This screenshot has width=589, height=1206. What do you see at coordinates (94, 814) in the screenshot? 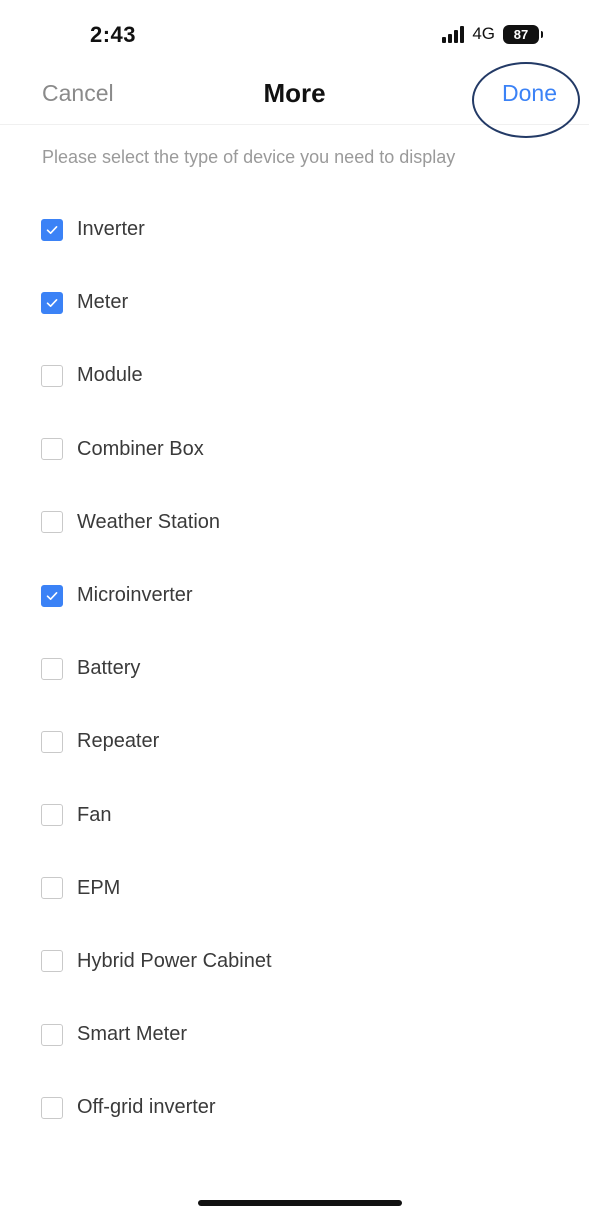
I see `device-option-label: Fan` at bounding box center [94, 814].